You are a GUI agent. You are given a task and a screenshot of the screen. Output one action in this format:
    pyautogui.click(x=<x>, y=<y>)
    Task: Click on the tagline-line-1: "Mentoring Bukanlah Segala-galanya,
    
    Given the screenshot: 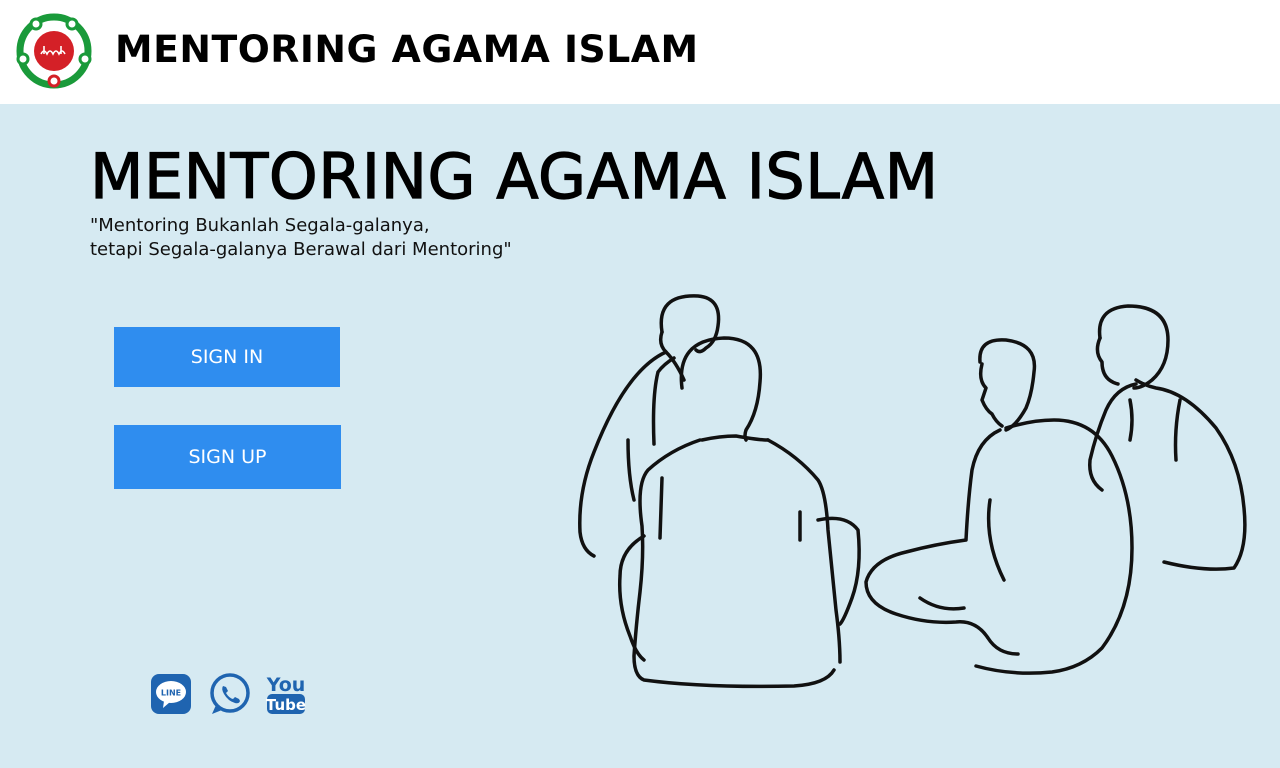 What is the action you would take?
    pyautogui.click(x=260, y=225)
    